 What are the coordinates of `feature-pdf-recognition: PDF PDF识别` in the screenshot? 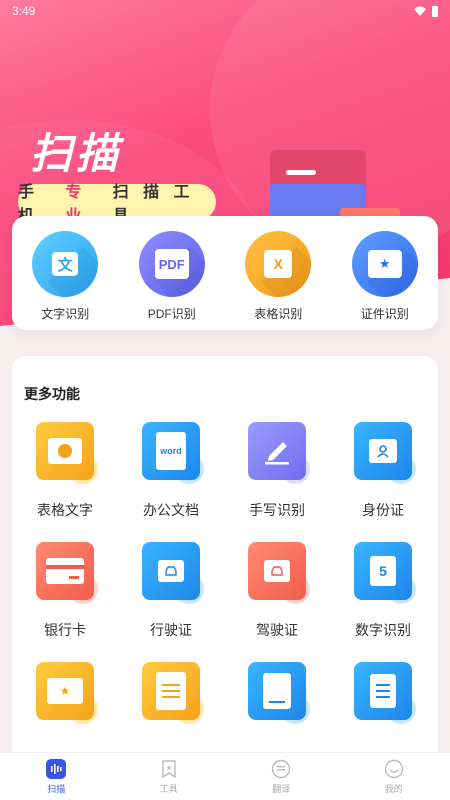 It's located at (172, 280).